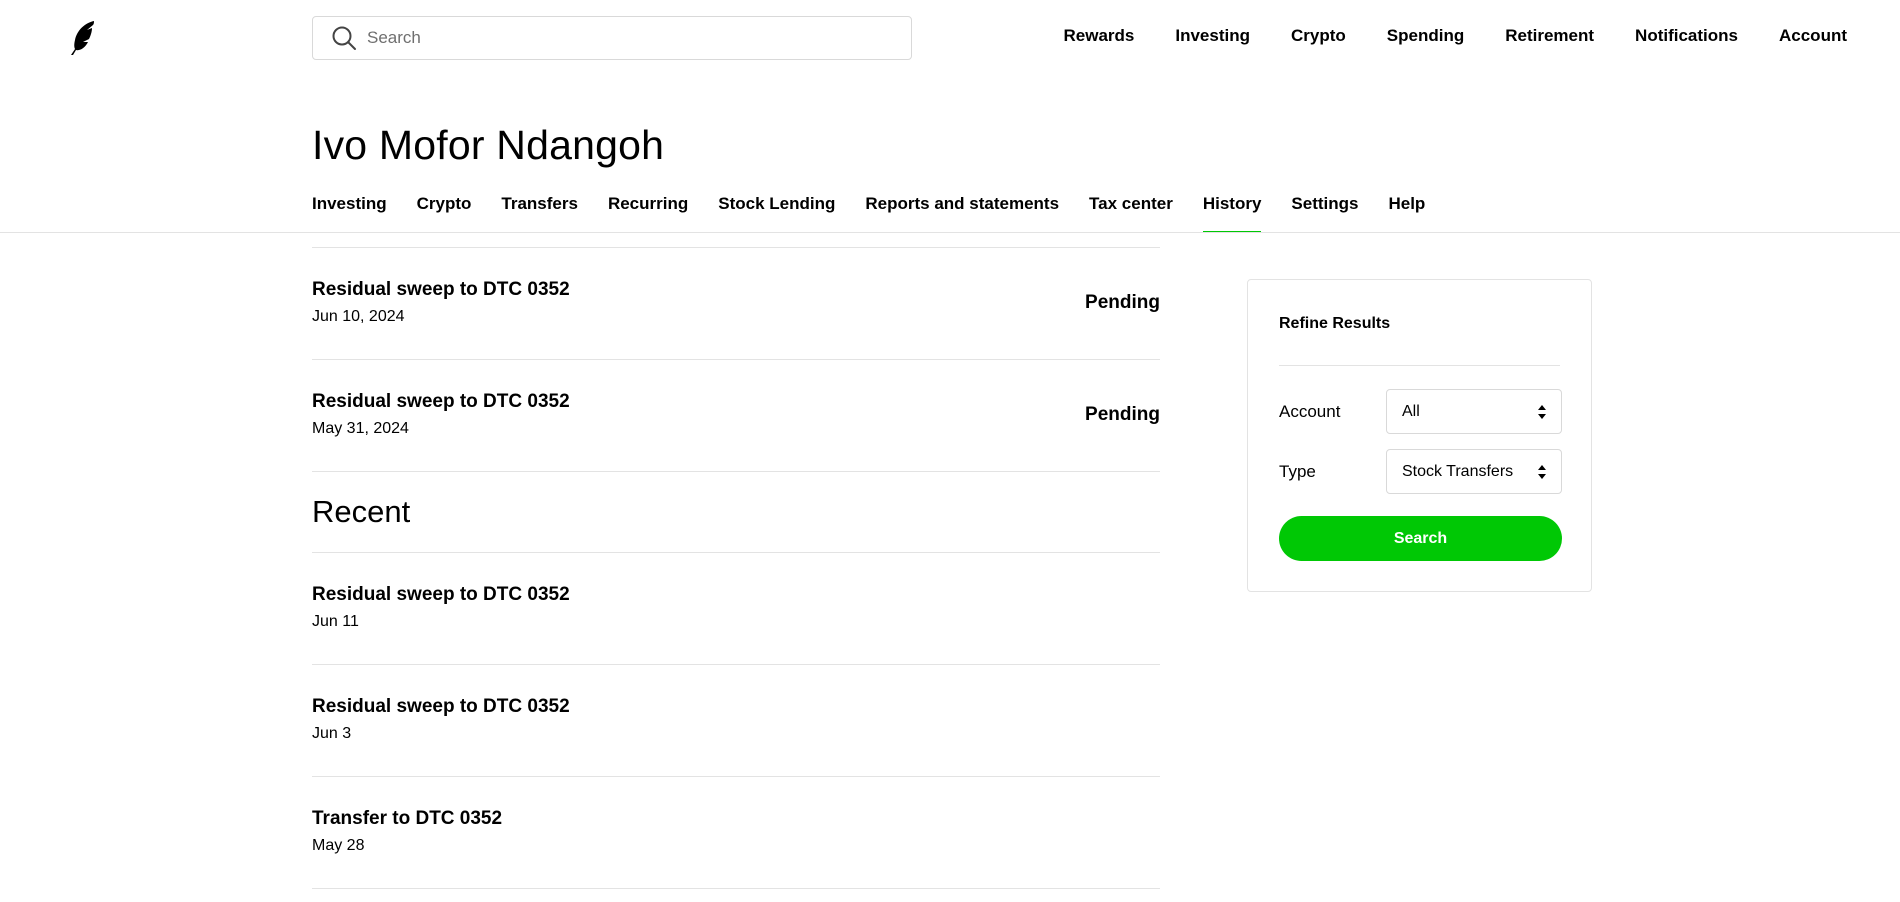  What do you see at coordinates (1420, 538) in the screenshot?
I see `search-button: Search` at bounding box center [1420, 538].